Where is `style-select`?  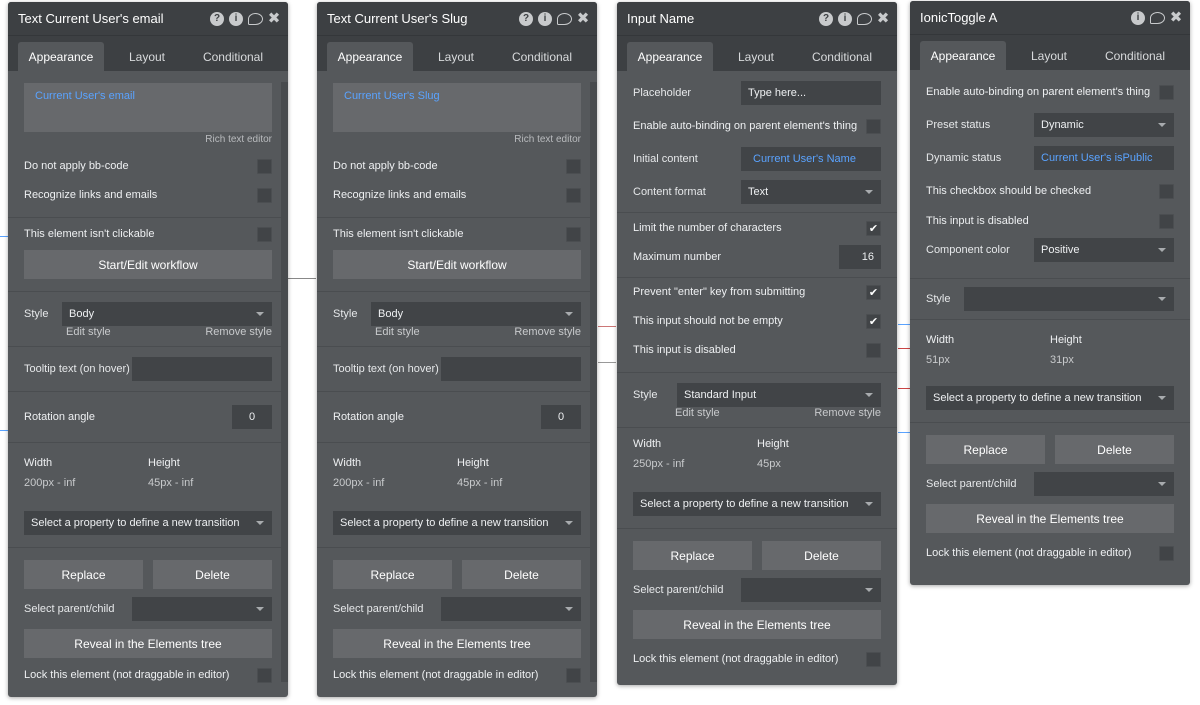
style-select is located at coordinates (1069, 299).